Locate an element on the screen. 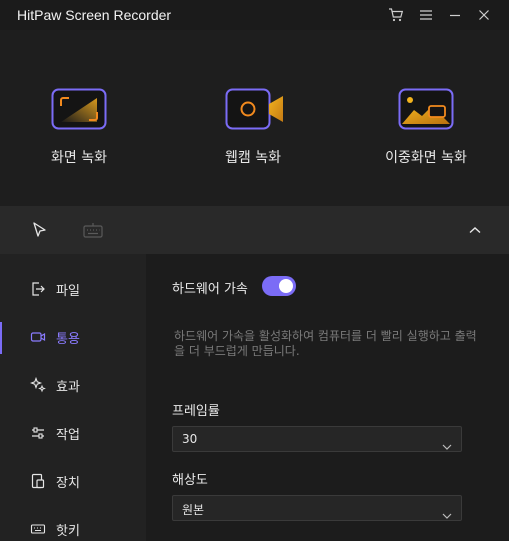 Image resolution: width=509 pixels, height=541 pixels. sparkle-icon is located at coordinates (37, 384).